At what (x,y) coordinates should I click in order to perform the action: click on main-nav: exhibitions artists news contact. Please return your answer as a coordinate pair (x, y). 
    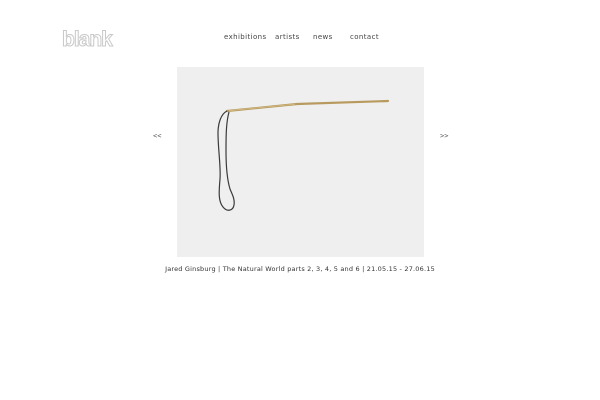
    Looking at the image, I should click on (300, 39).